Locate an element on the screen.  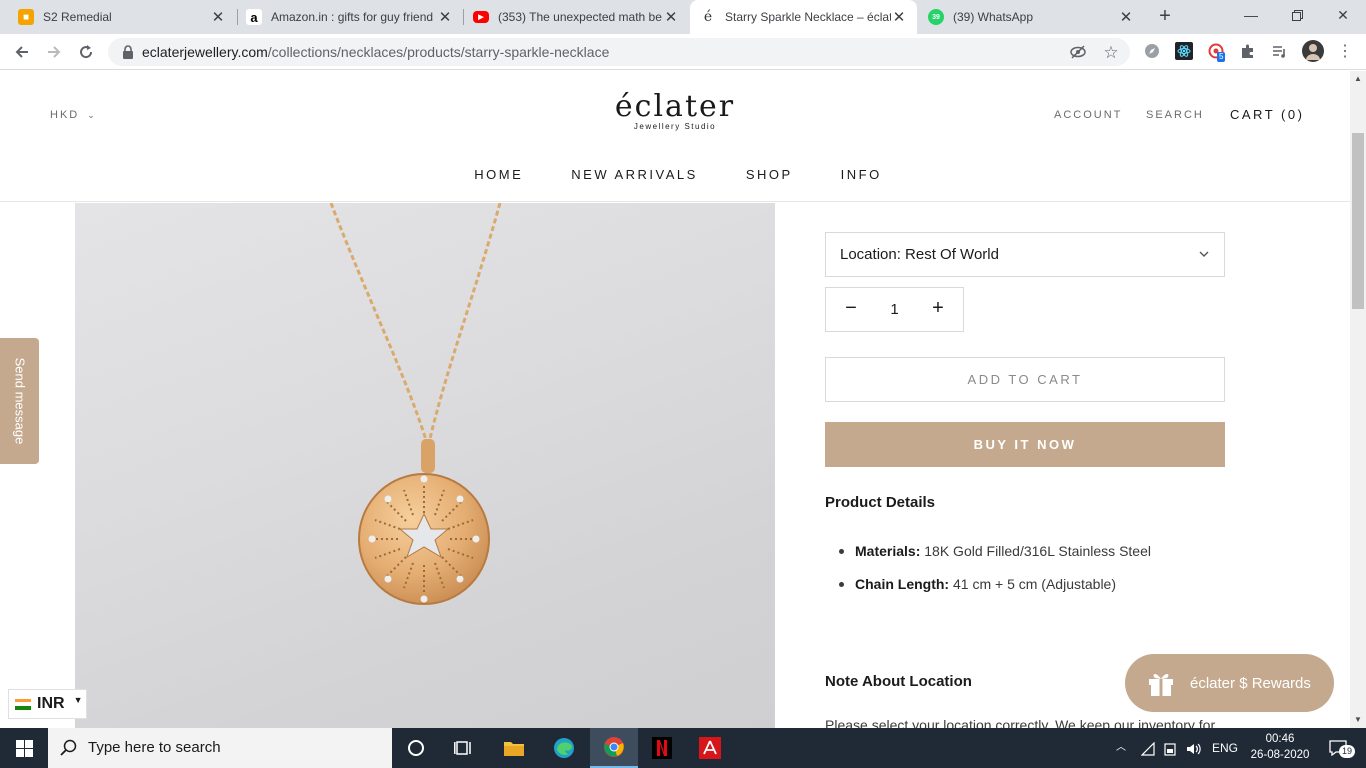
eclater-icon: é is located at coordinates (708, 17).